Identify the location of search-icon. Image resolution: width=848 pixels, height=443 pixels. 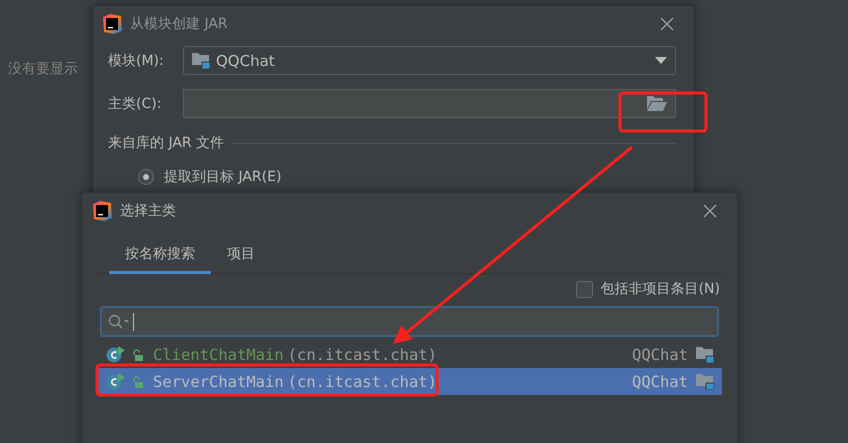
(119, 322).